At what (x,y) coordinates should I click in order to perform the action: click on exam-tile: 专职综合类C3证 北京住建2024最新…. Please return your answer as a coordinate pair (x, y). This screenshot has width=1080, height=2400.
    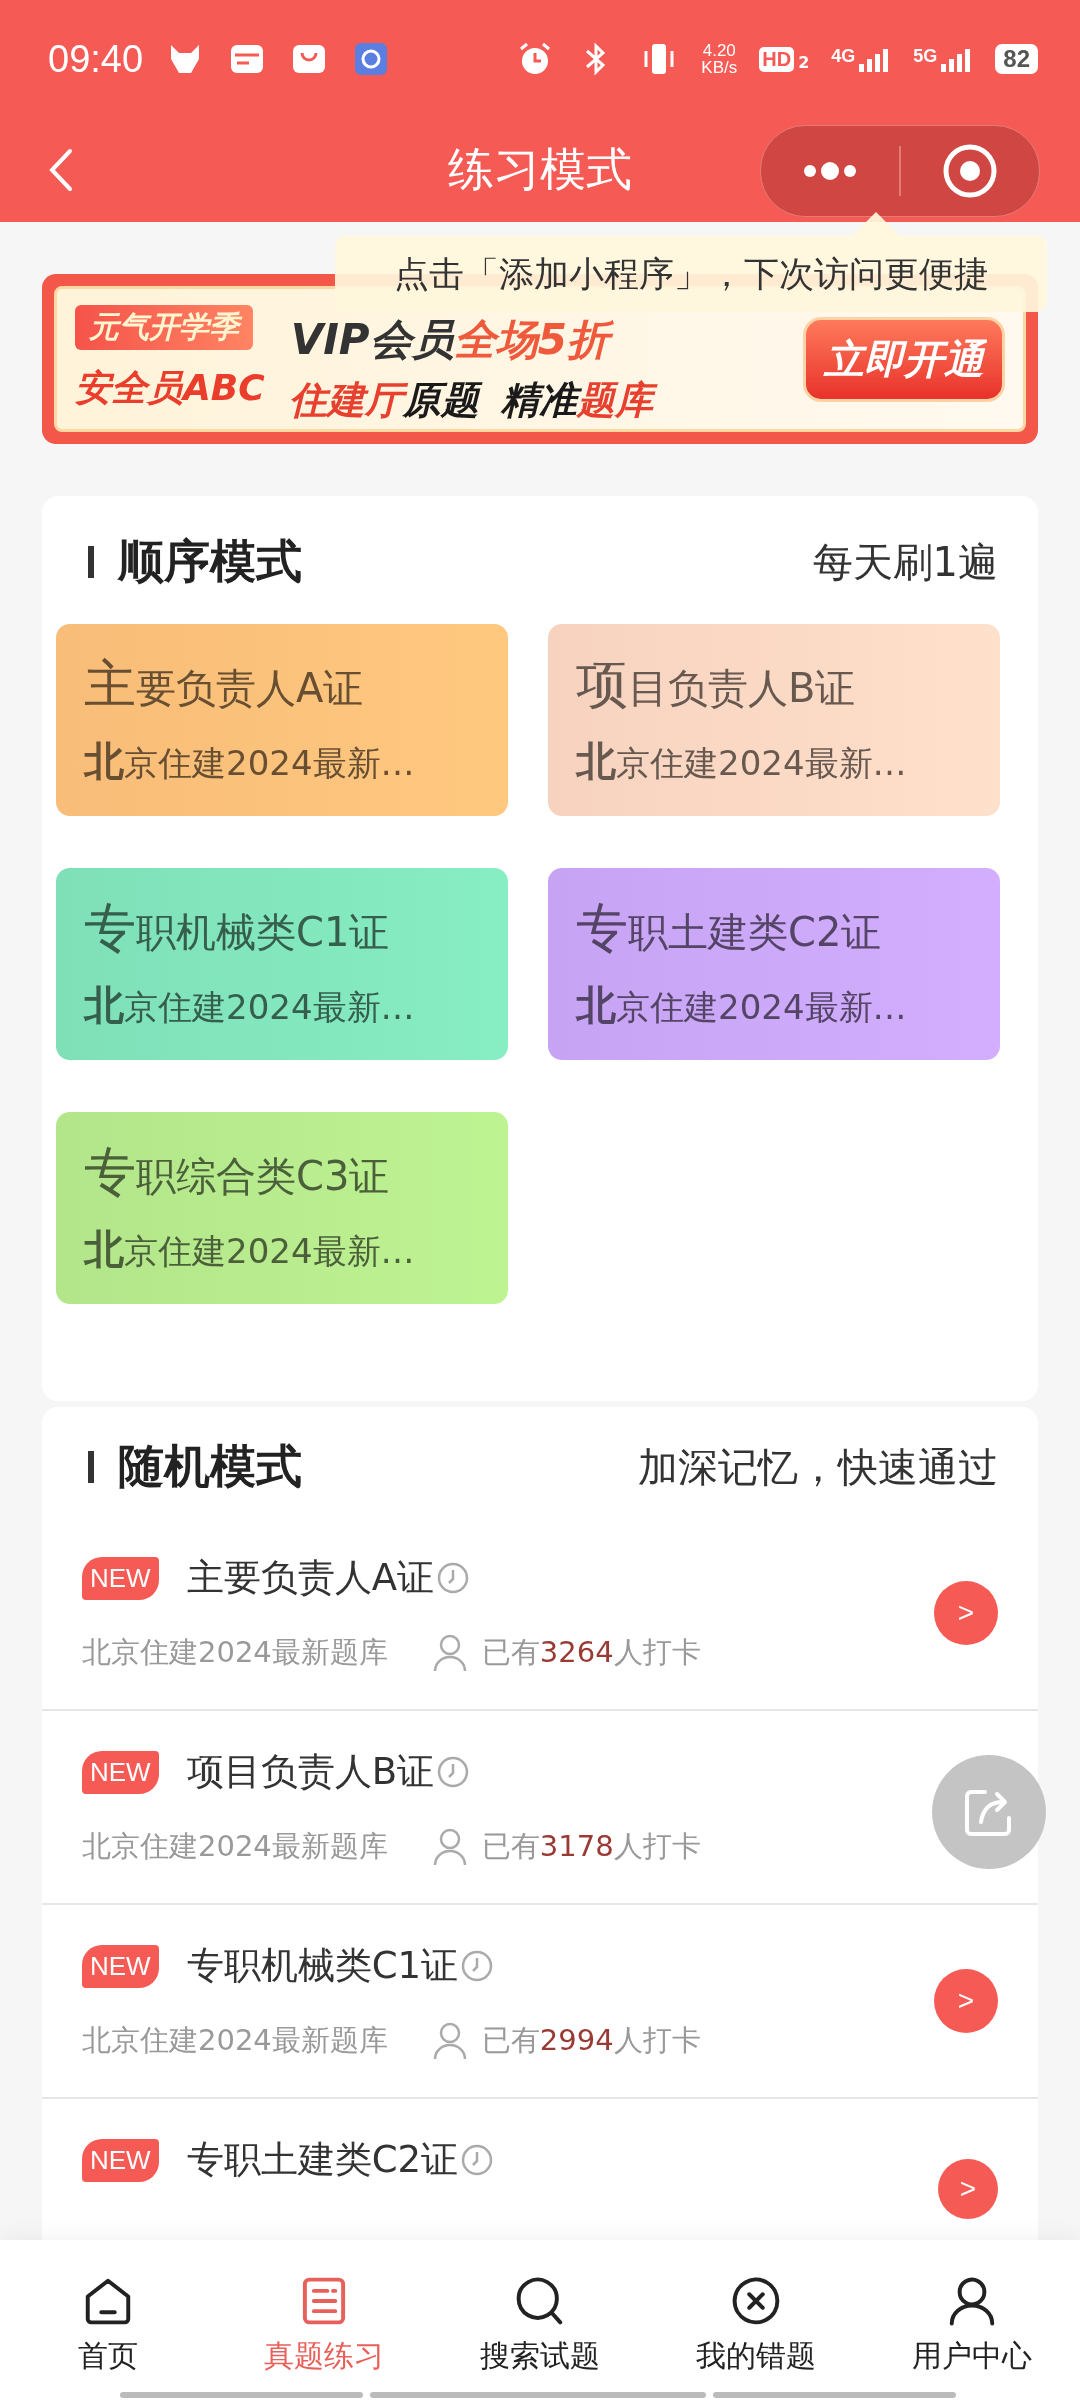
    Looking at the image, I should click on (282, 1208).